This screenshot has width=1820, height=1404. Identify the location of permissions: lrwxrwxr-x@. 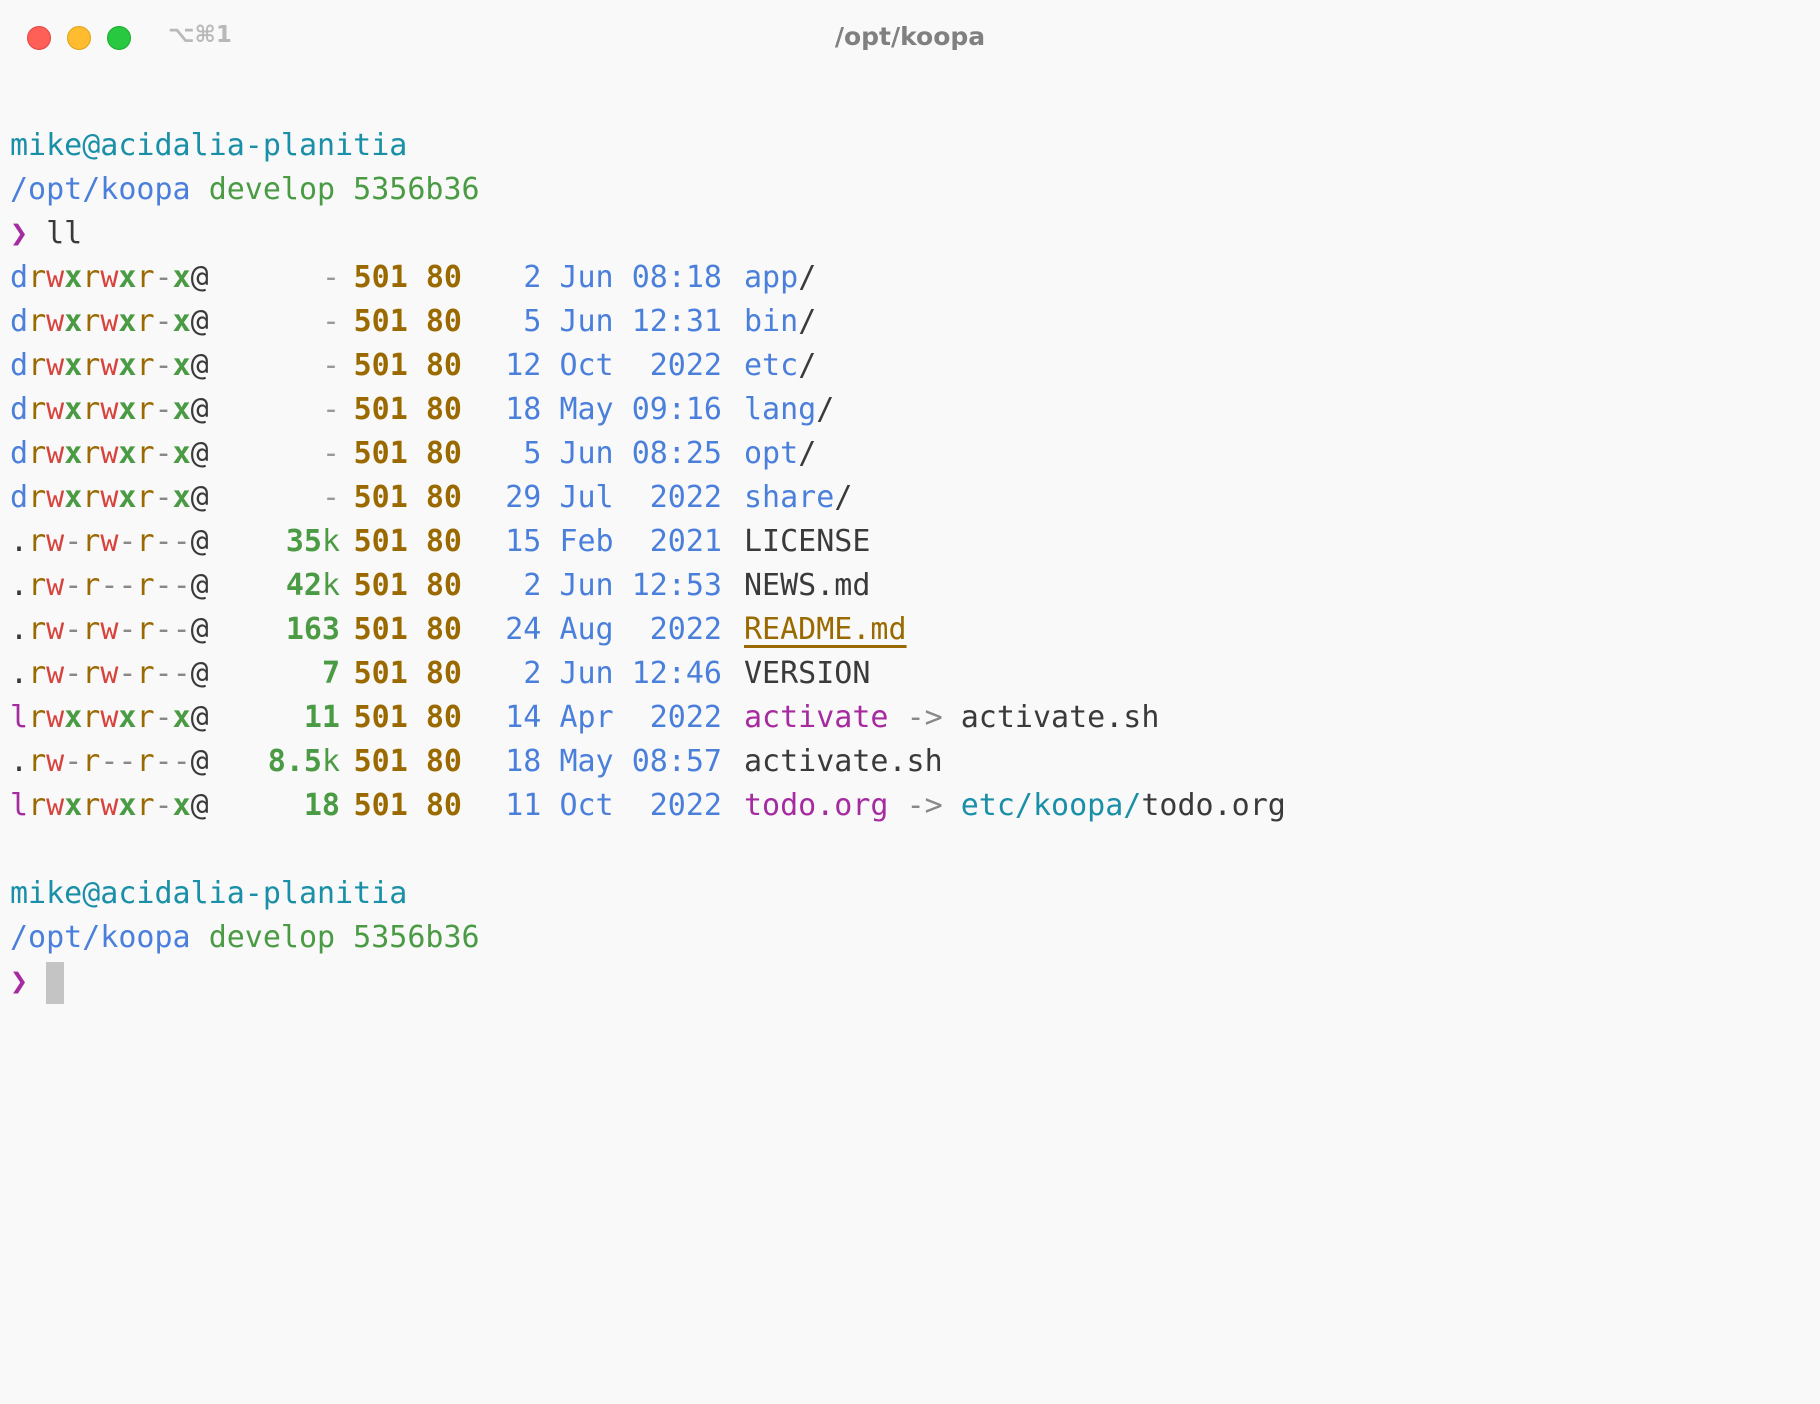
(109, 805).